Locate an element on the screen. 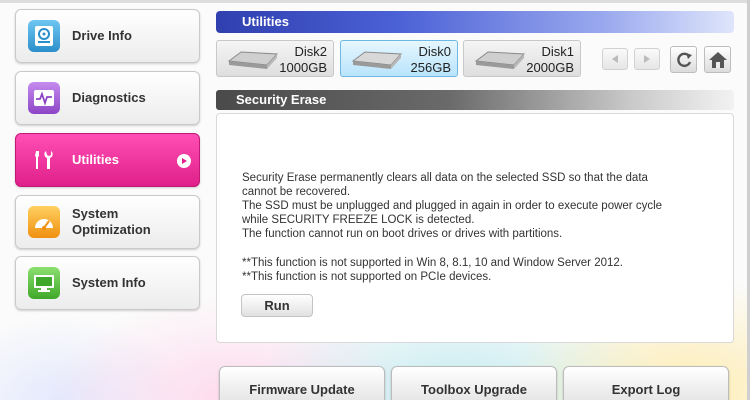 The image size is (750, 400). disk-name: Disk2 is located at coordinates (310, 51).